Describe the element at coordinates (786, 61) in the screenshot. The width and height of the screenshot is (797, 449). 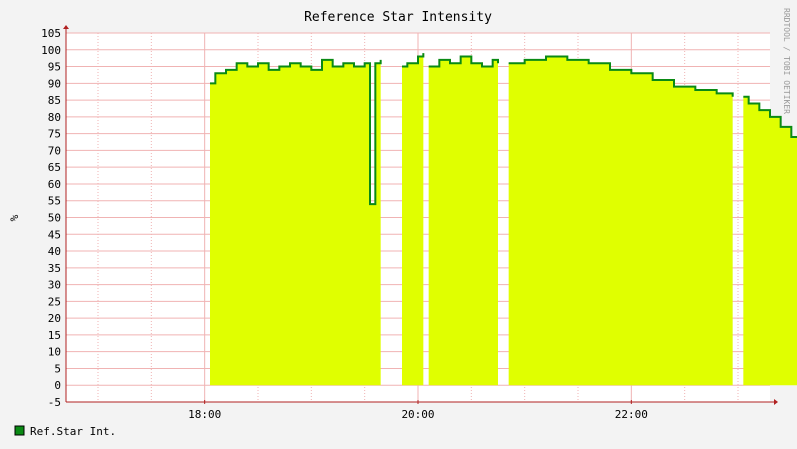
I see `watermark: RRDTOOL / TOBI OETIKER` at that location.